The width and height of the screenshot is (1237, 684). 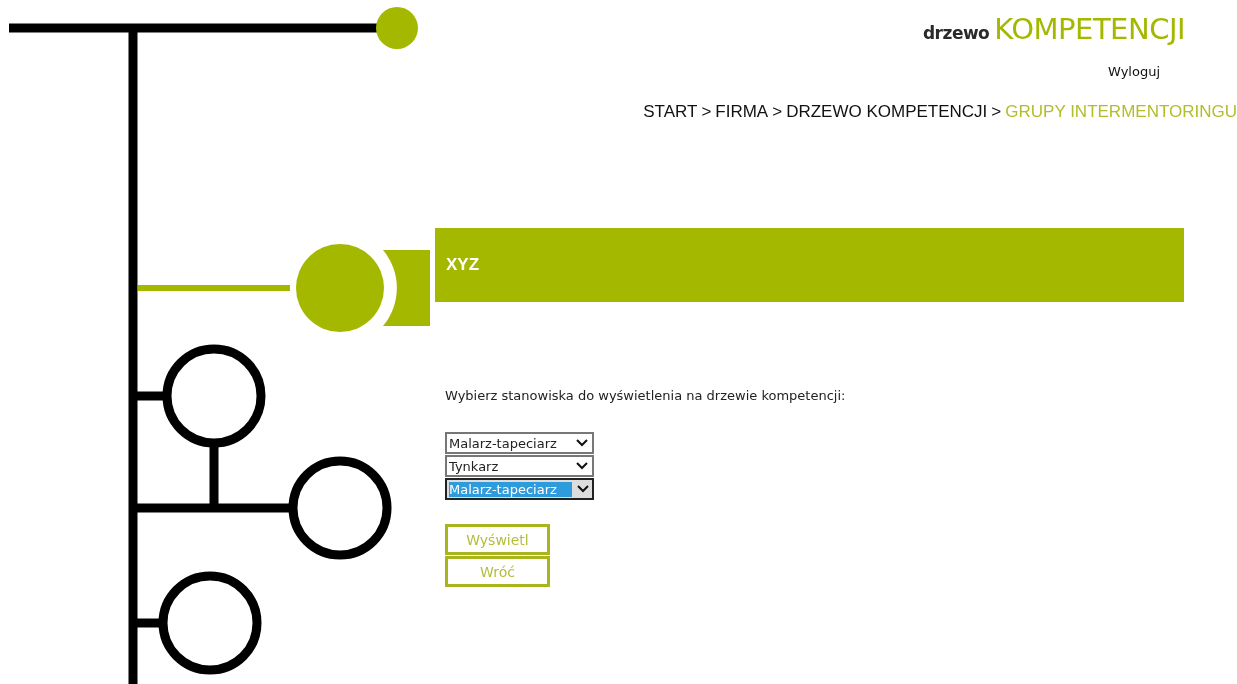 What do you see at coordinates (463, 265) in the screenshot?
I see `banner-title: XYZ` at bounding box center [463, 265].